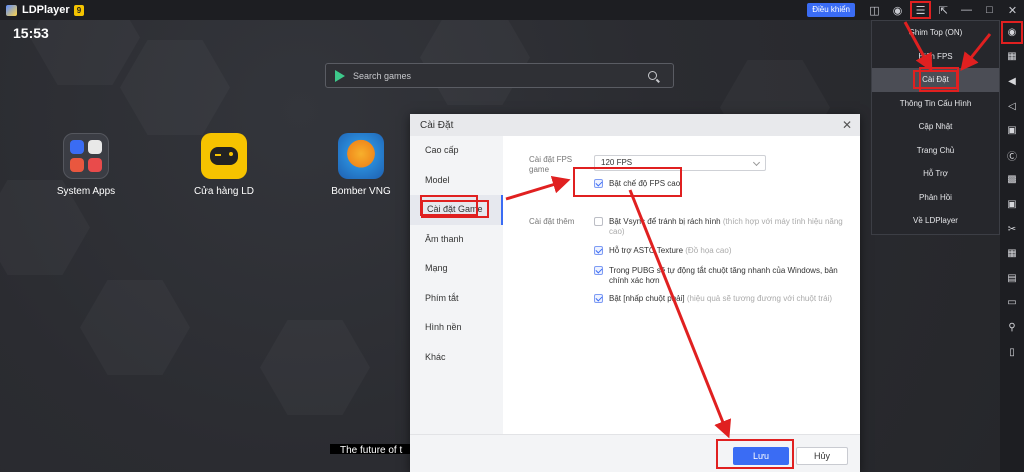 This screenshot has height=472, width=1024. What do you see at coordinates (512, 10) in the screenshot?
I see `title-bar: LDPlayer 9 Điều khiển ◫ ◉ ☰ ⇱ — □ ✕` at bounding box center [512, 10].